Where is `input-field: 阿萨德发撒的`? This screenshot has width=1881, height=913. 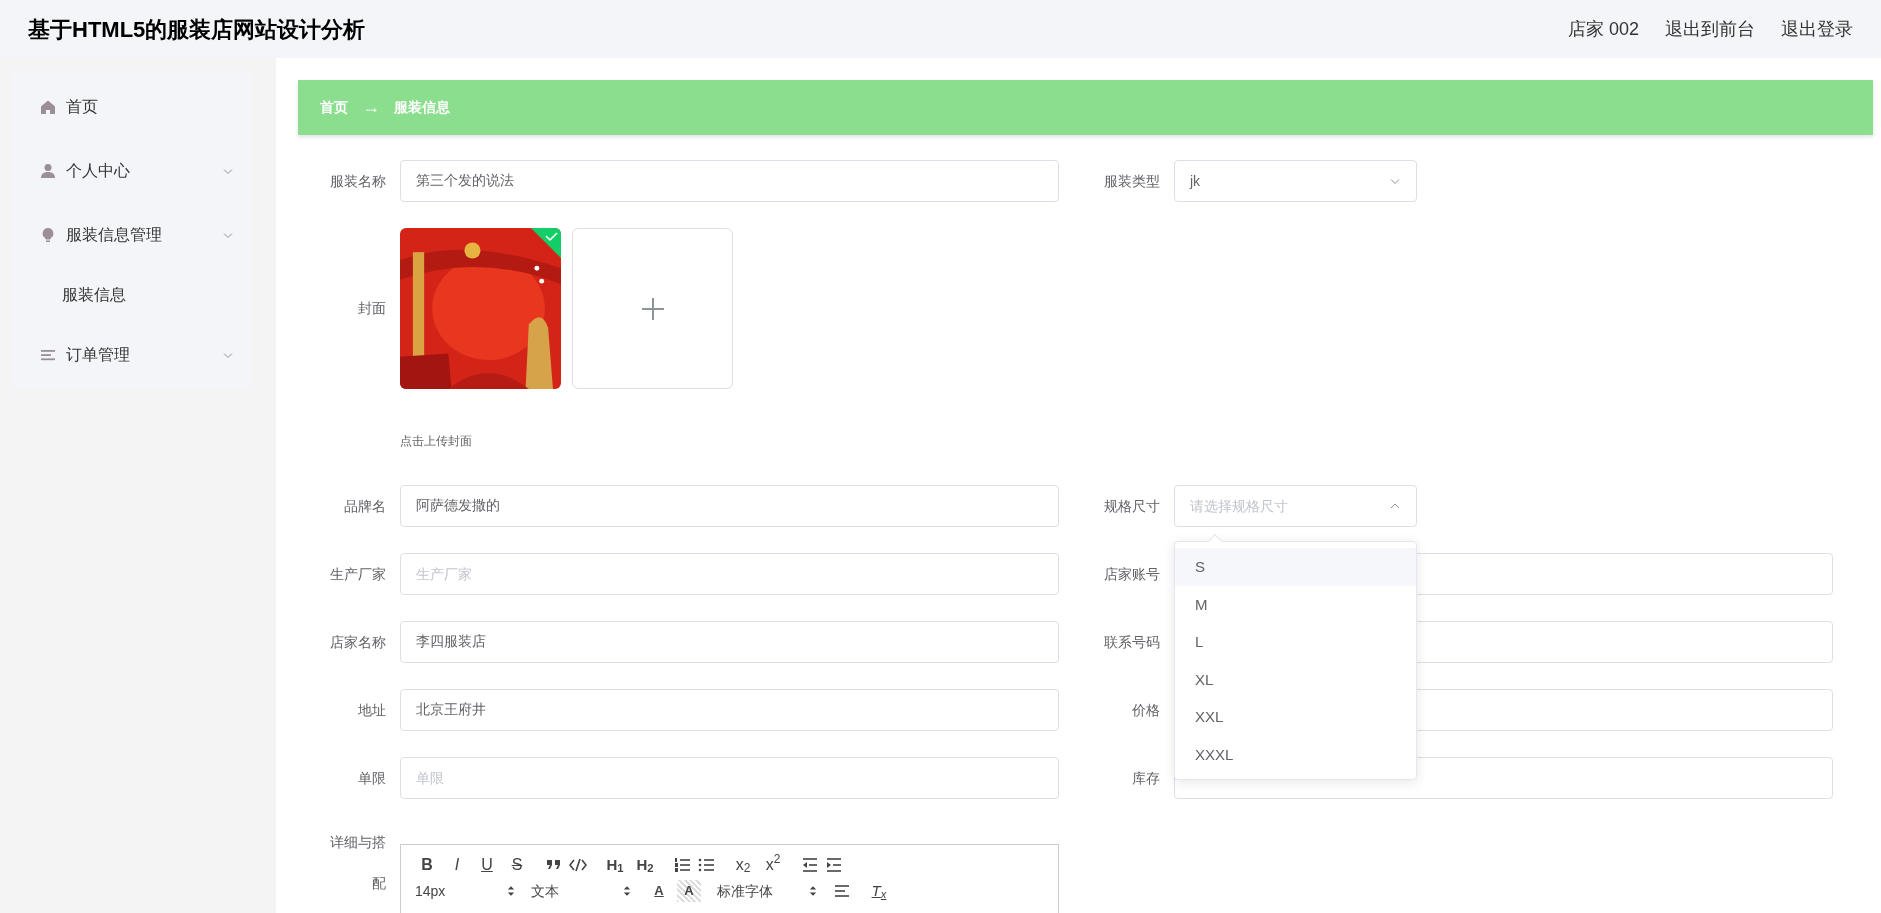 input-field: 阿萨德发撒的 is located at coordinates (729, 506).